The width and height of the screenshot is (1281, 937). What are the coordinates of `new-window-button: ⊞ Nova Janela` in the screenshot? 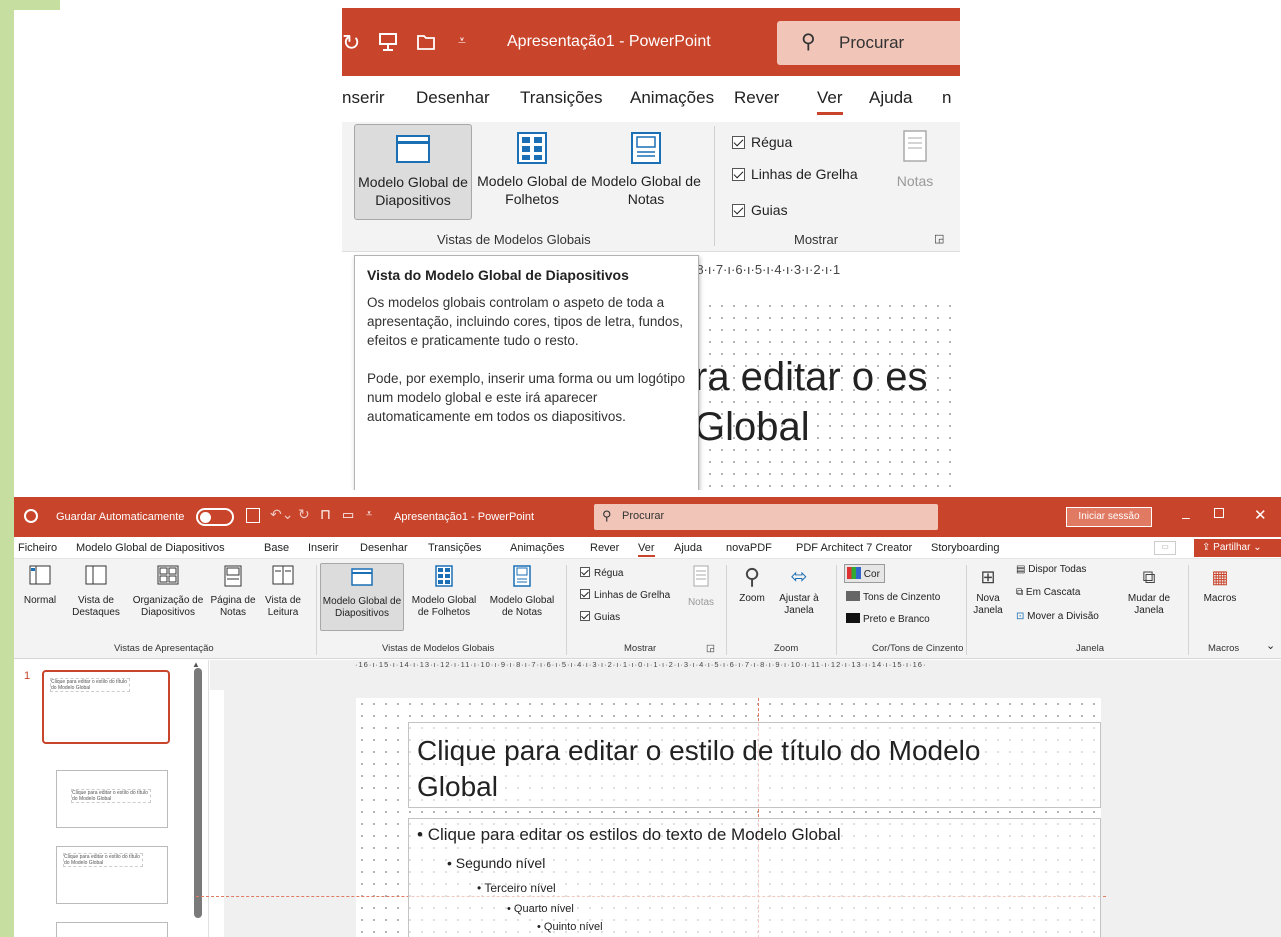 It's located at (988, 591).